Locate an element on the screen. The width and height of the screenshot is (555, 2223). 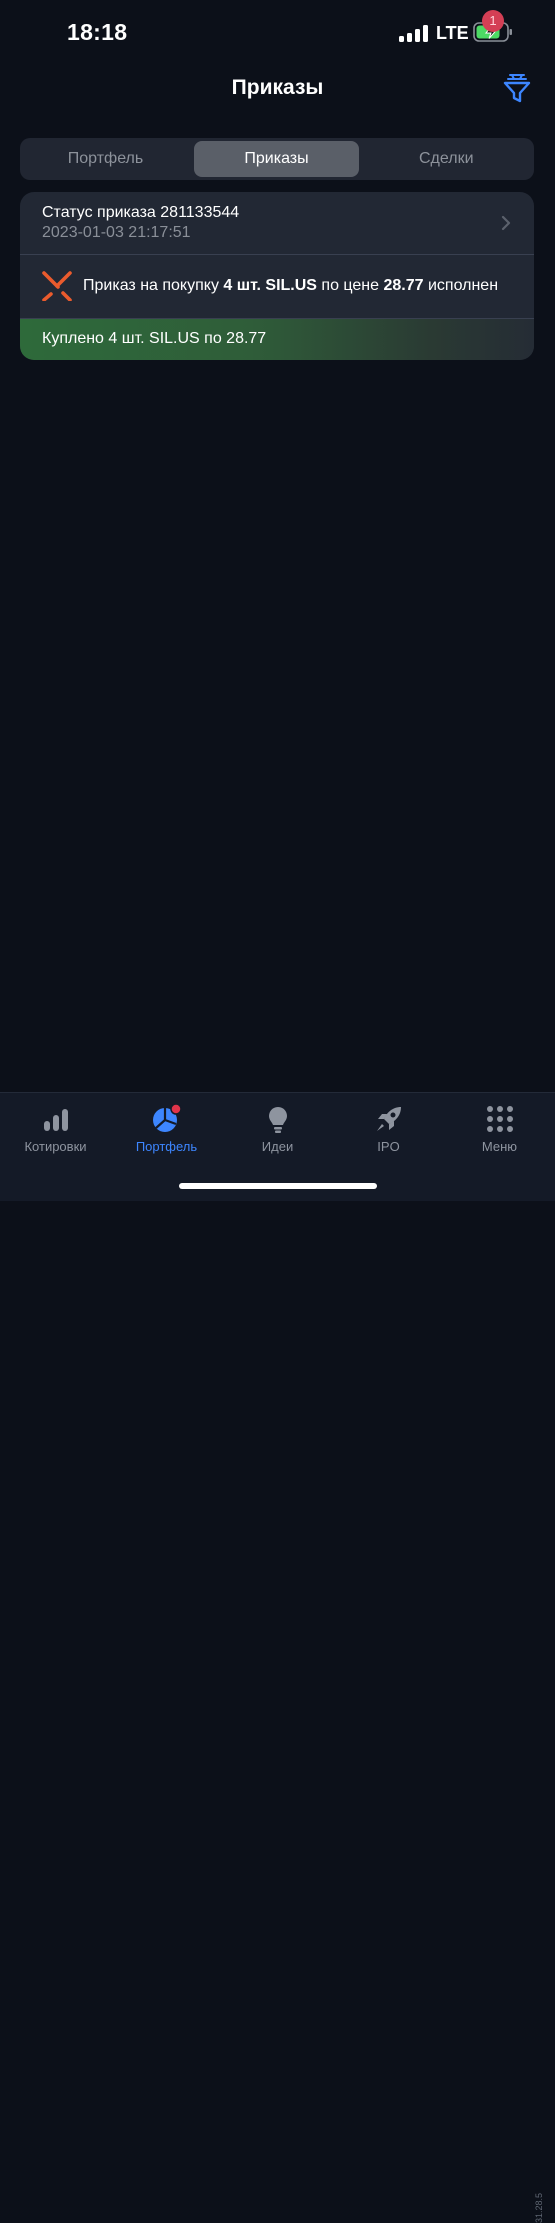
message-prefix: Приказ на покупку is located at coordinates (153, 285).